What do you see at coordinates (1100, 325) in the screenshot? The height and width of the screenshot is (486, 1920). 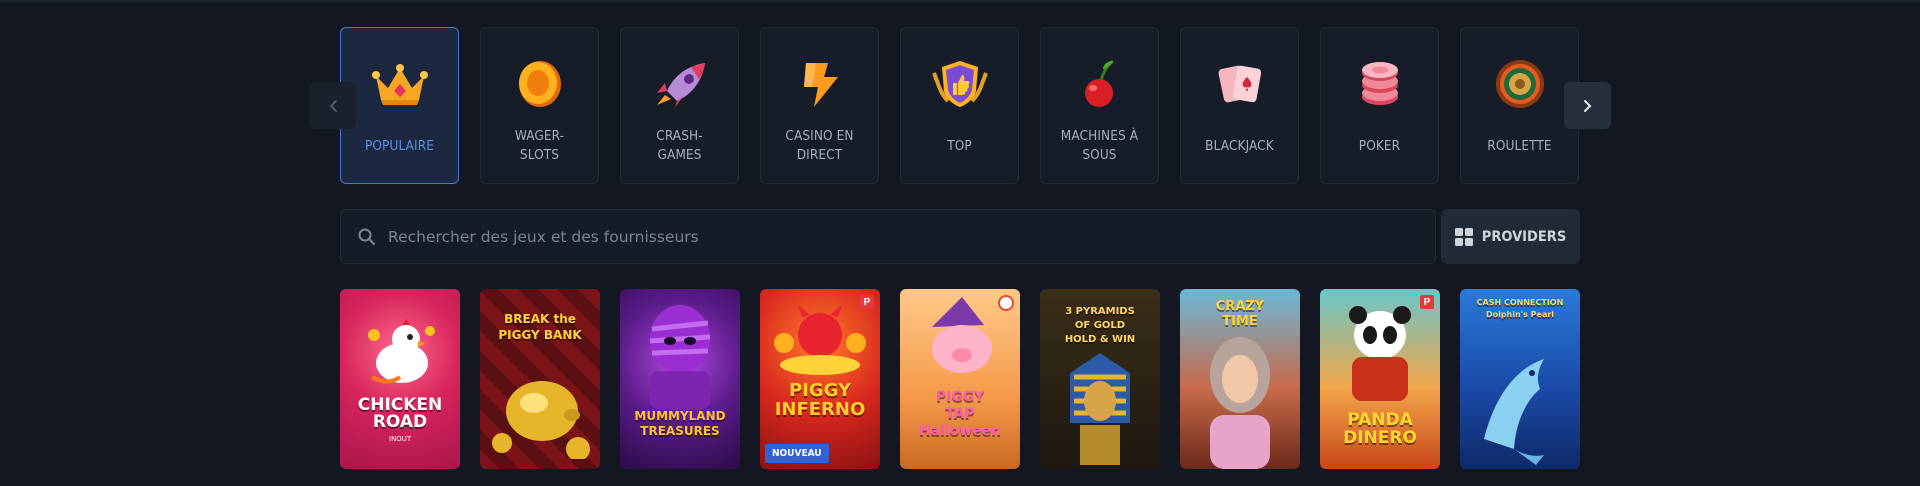 I see `game-title: 3 PYRAMIDS OF GOLD HOLD & WIN` at bounding box center [1100, 325].